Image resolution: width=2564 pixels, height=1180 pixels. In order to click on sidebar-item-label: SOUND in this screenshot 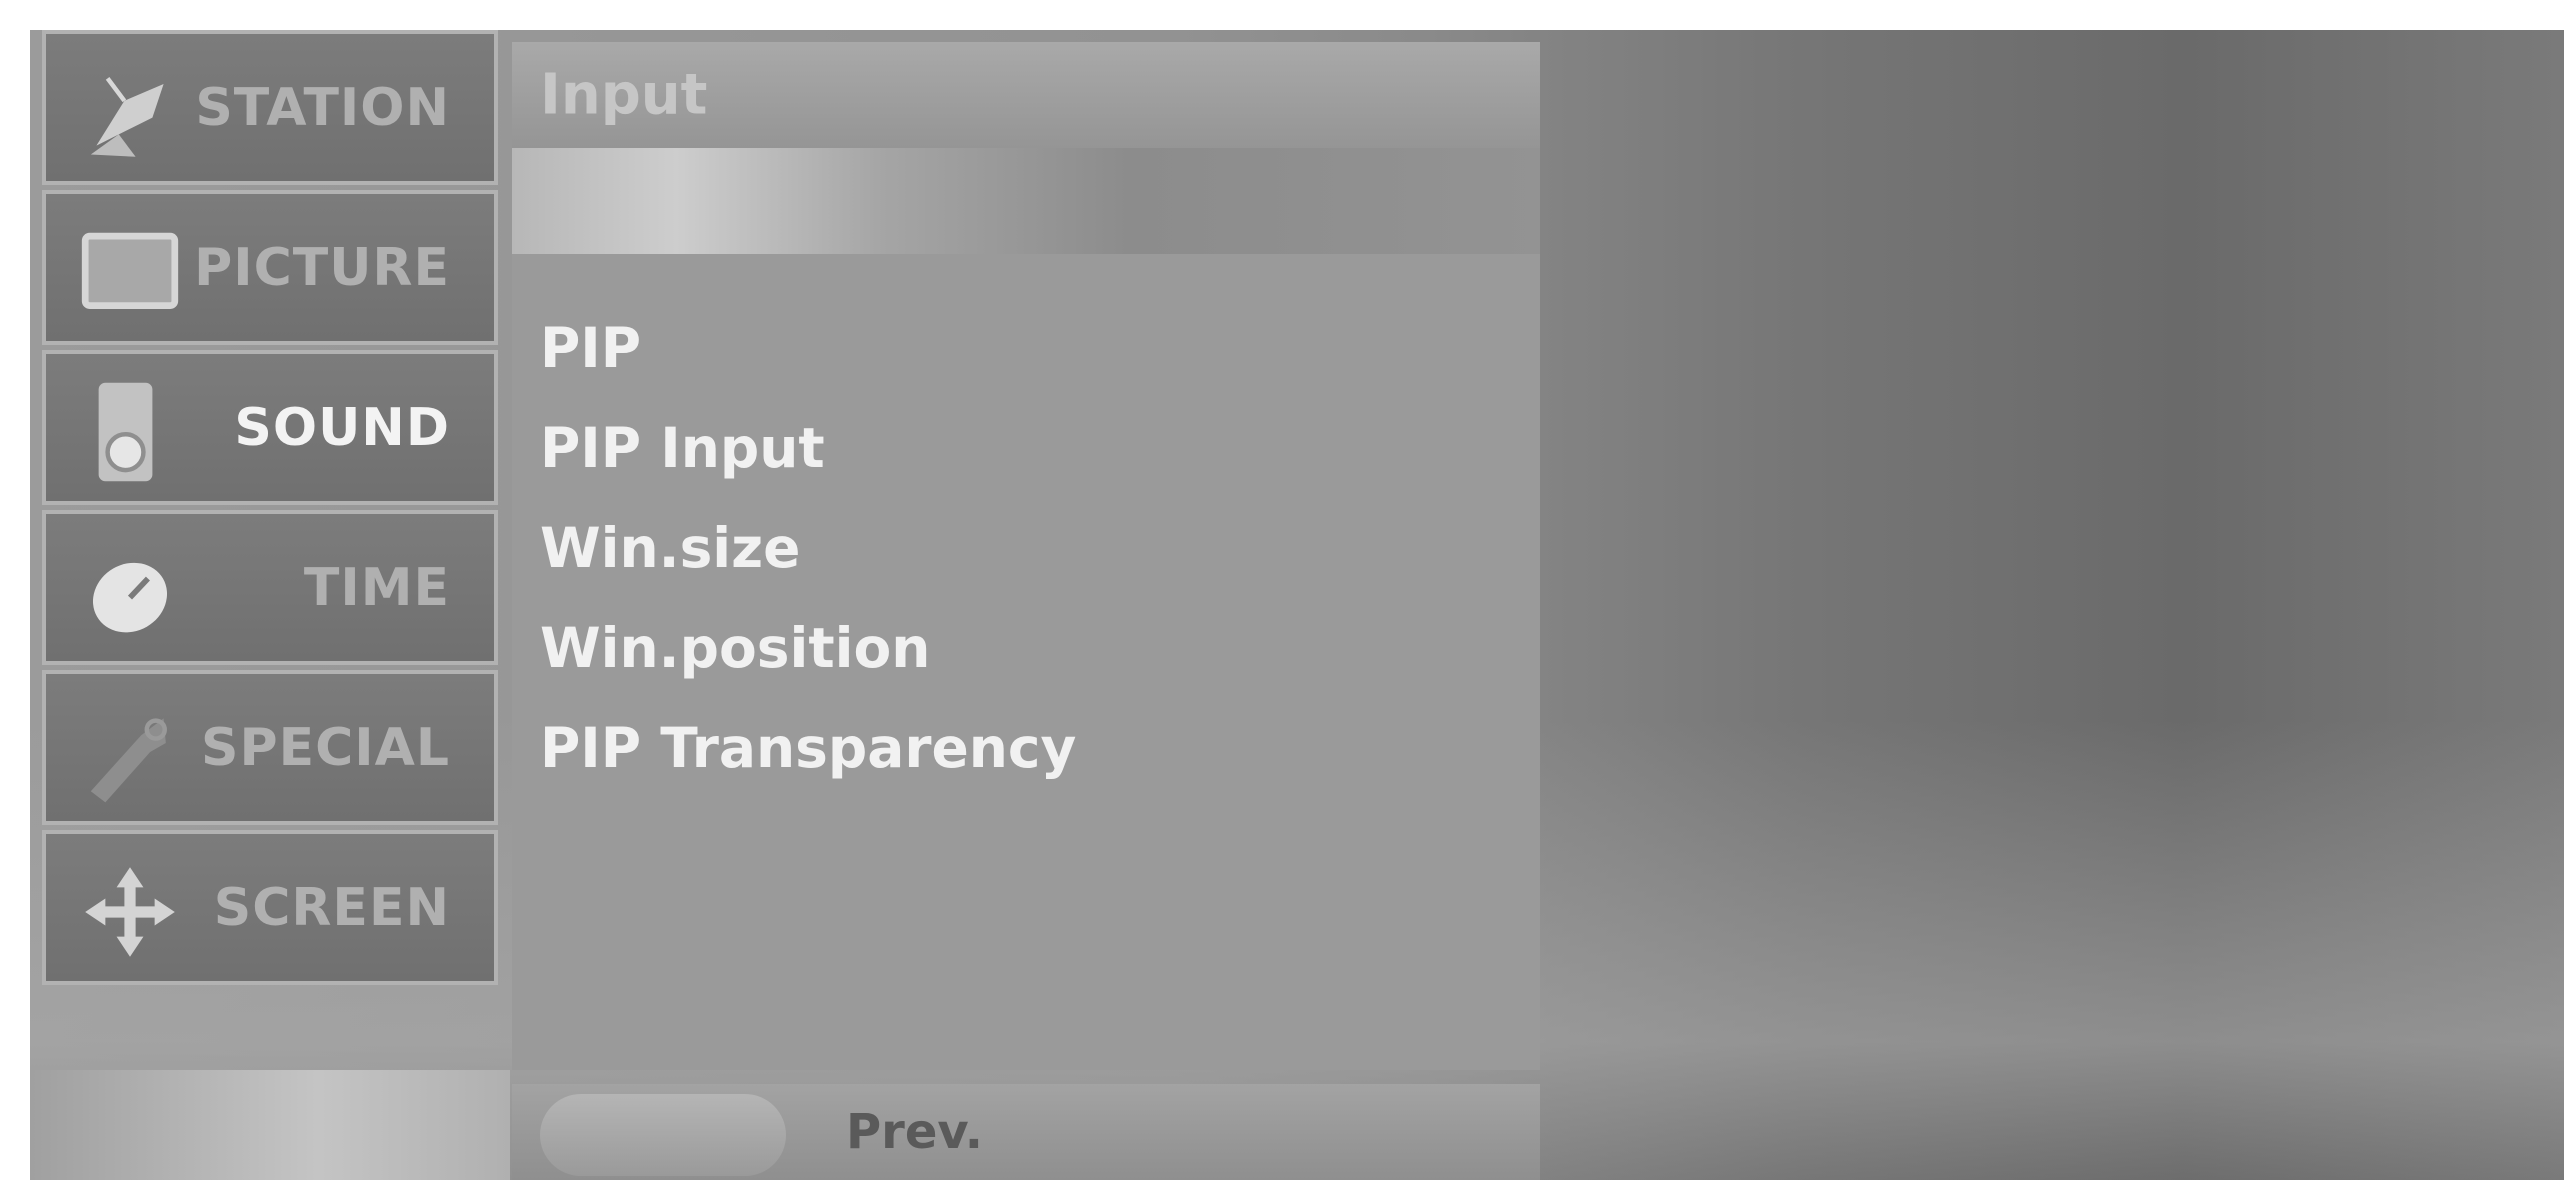, I will do `click(342, 427)`.